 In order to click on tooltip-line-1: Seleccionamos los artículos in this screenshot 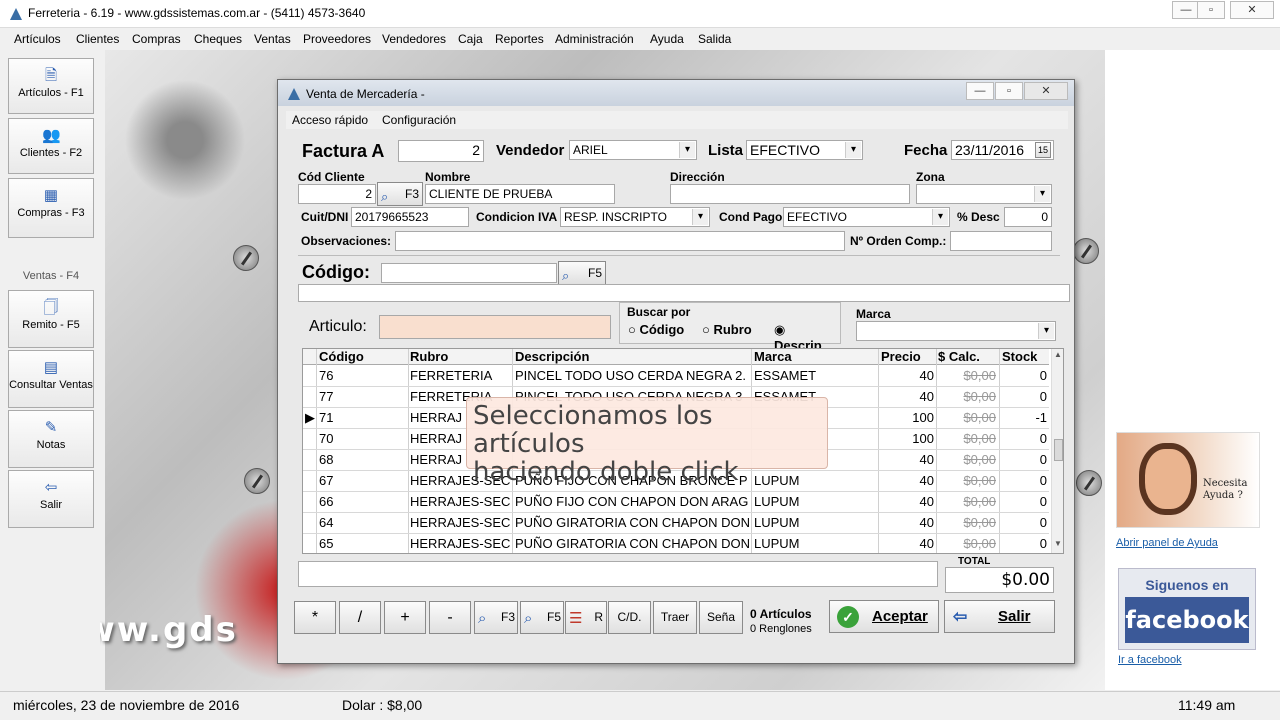, I will do `click(593, 430)`.